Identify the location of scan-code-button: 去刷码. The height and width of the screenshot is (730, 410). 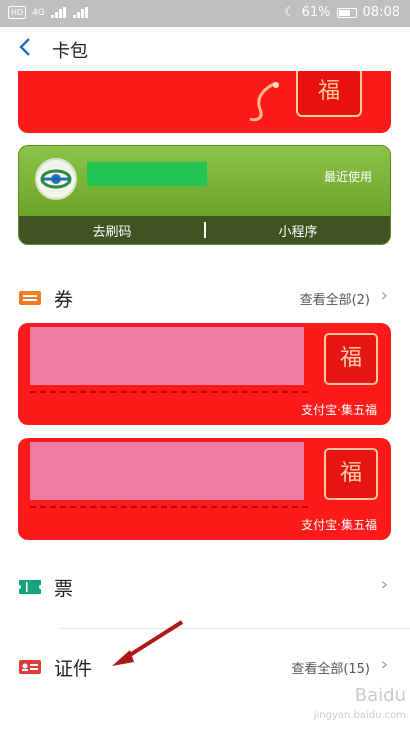
(112, 230).